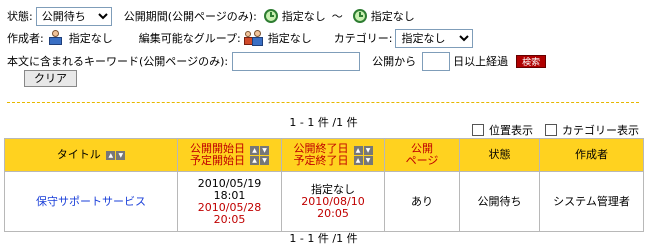 The width and height of the screenshot is (647, 244). Describe the element at coordinates (531, 61) in the screenshot. I see `search-button: 検索` at that location.